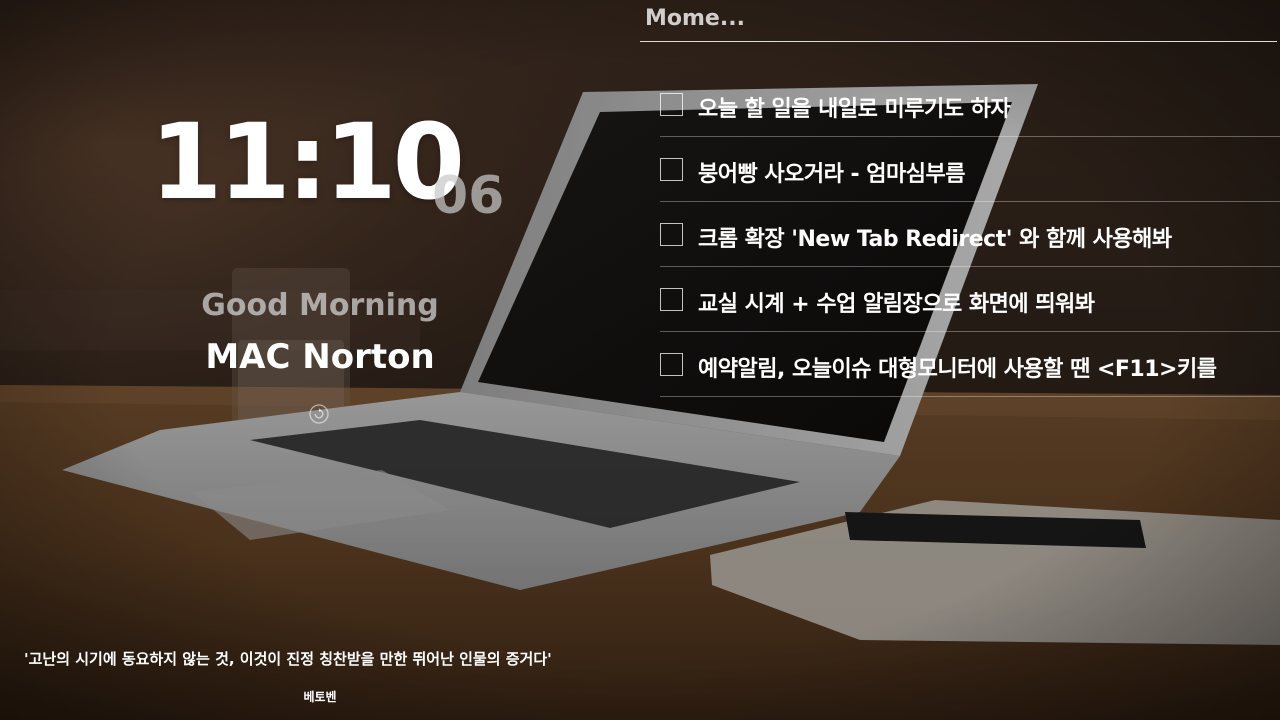  What do you see at coordinates (854, 107) in the screenshot?
I see `todo-text: 오늘 할 일을 내일로 미루기도 하자` at bounding box center [854, 107].